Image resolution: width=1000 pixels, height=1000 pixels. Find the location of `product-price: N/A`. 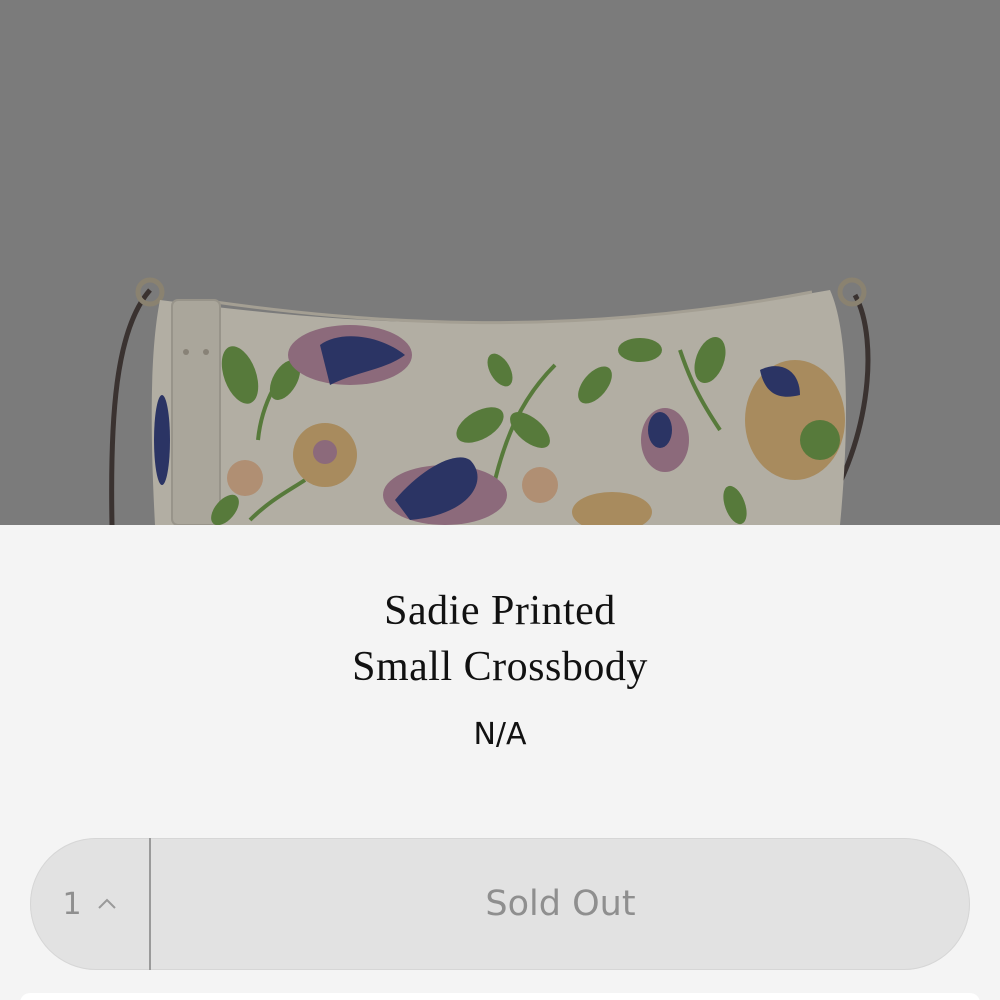

product-price: N/A is located at coordinates (500, 734).